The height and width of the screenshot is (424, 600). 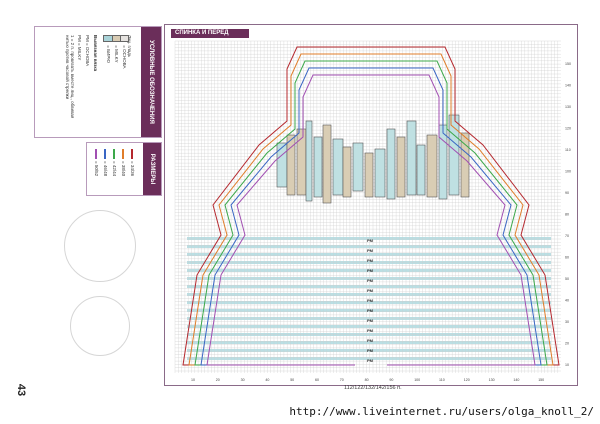 What do you see at coordinates (568, 86) in the screenshot?
I see `right-axis-label: 140` at bounding box center [568, 86].